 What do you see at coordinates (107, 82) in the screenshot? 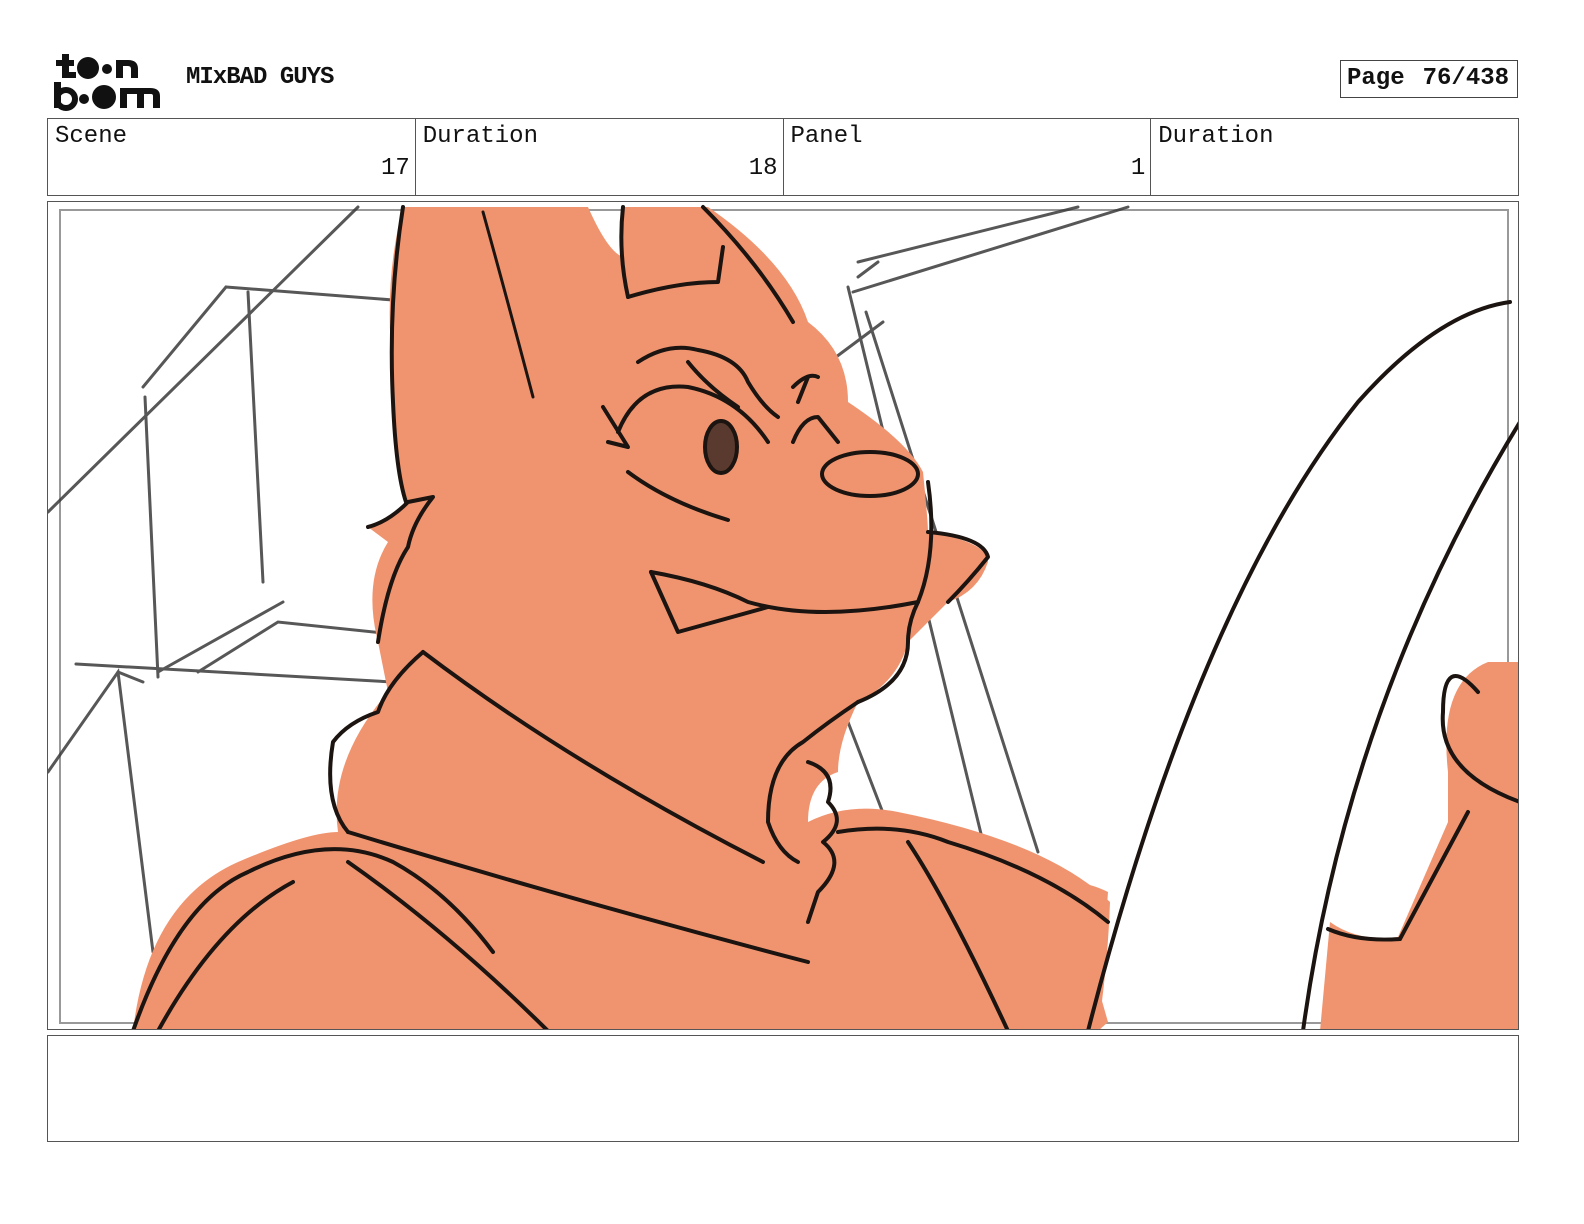
I see `toon-boom-logo` at bounding box center [107, 82].